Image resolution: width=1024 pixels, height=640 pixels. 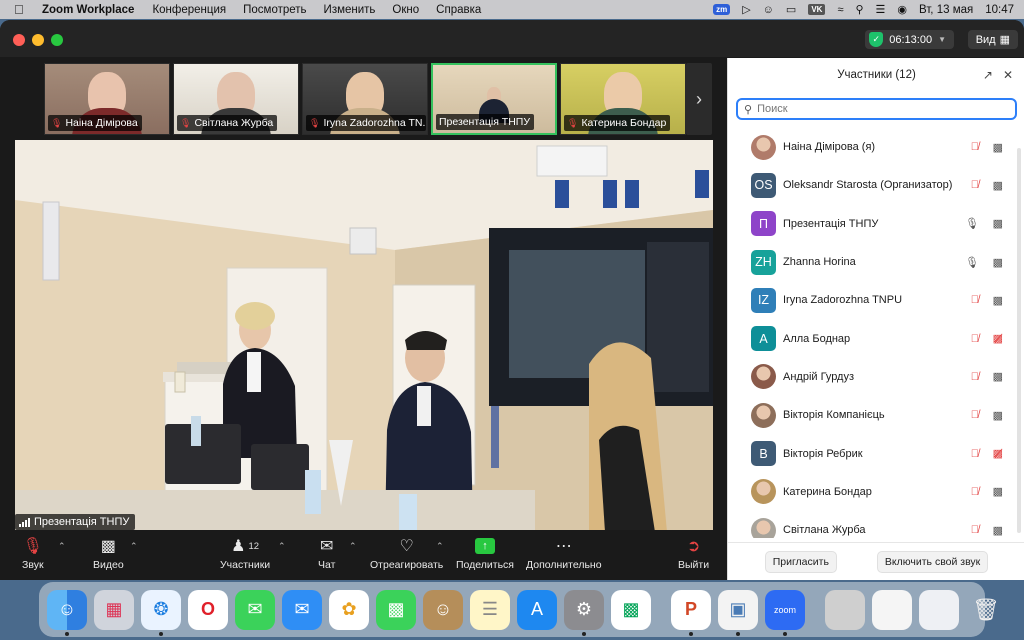 I want to click on preview-icon: ▣, so click(x=738, y=612).